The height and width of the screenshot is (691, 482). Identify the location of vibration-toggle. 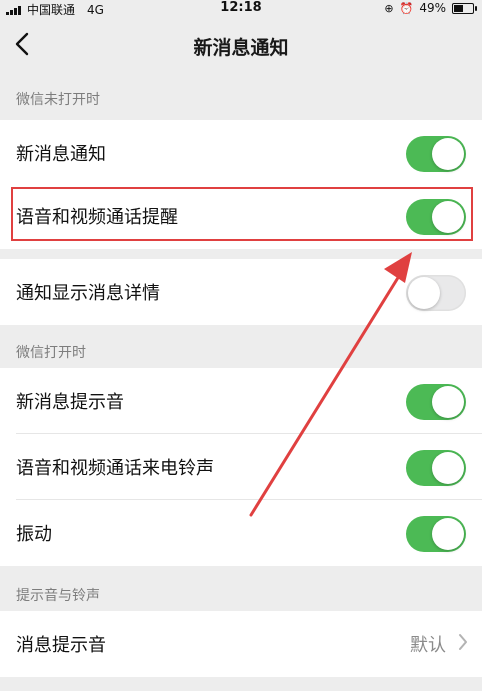
(436, 534).